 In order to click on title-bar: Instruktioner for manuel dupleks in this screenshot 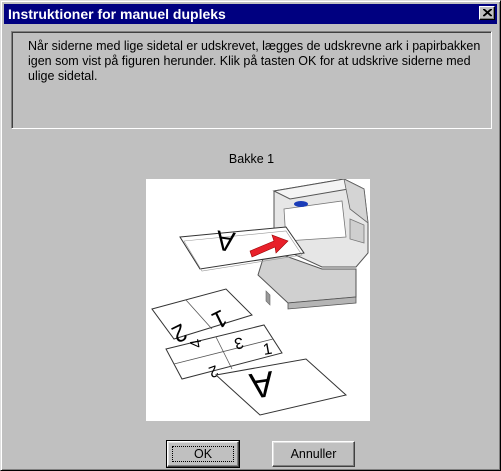, I will do `click(250, 14)`.